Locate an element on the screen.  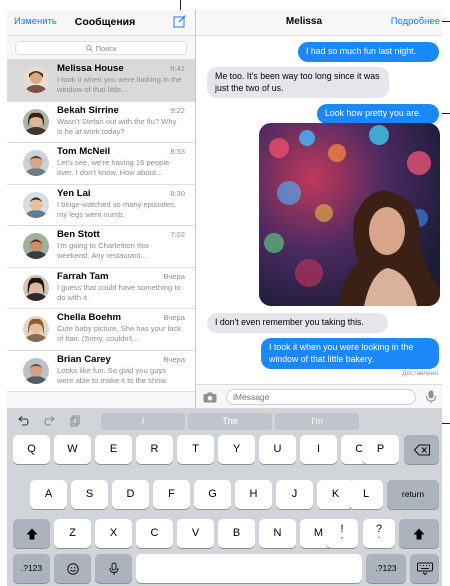
key-u: U is located at coordinates (277, 449).